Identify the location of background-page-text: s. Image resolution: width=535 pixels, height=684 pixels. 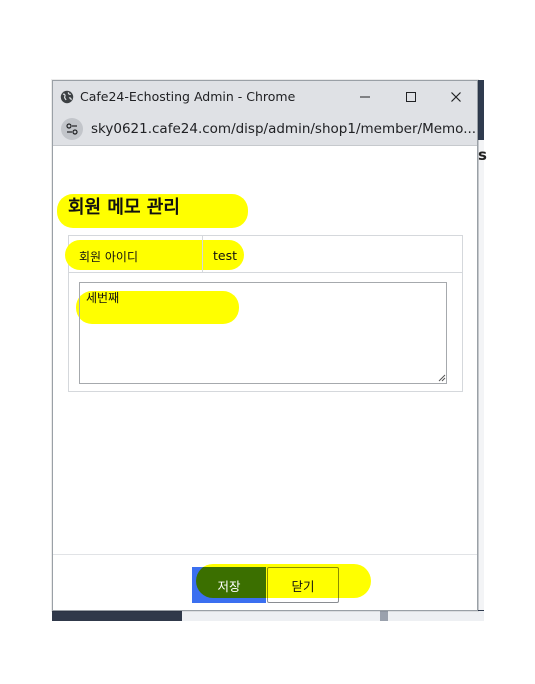
(482, 155).